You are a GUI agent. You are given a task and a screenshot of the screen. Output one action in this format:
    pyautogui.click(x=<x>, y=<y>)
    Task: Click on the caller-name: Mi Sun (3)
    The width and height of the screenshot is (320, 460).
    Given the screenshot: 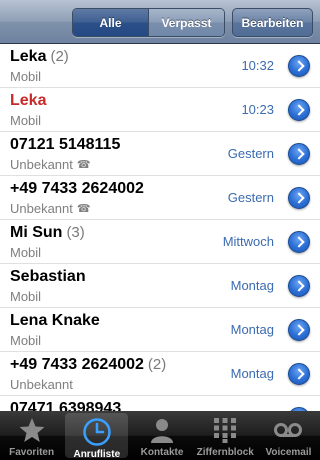 What is the action you would take?
    pyautogui.click(x=47, y=234)
    